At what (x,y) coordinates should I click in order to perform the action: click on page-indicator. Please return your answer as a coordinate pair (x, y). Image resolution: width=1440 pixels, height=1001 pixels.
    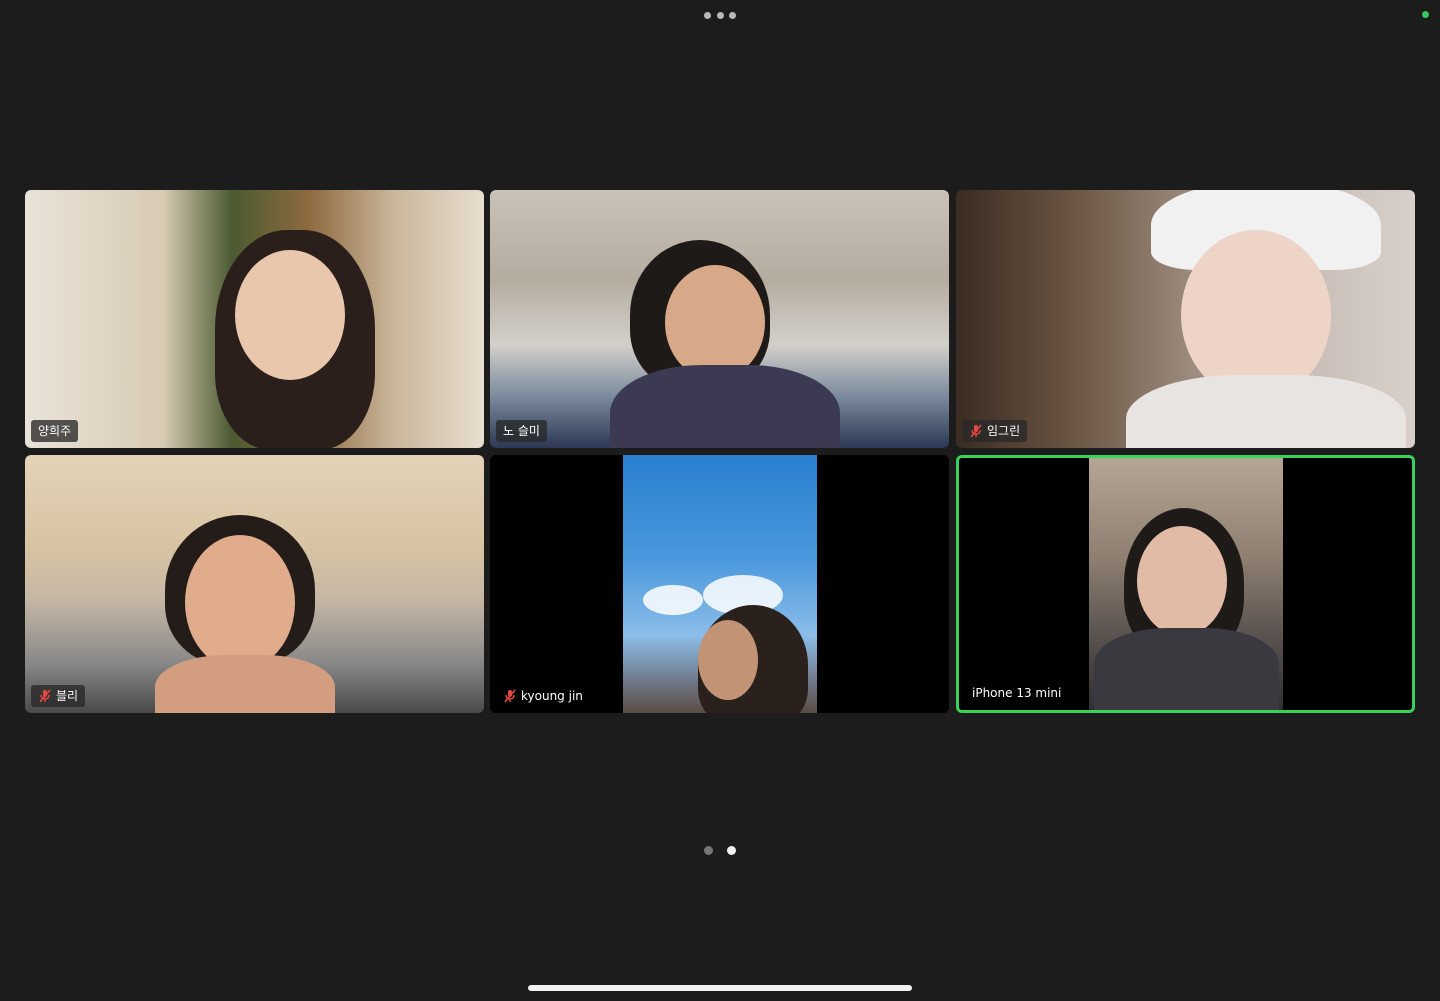
    Looking at the image, I should click on (720, 850).